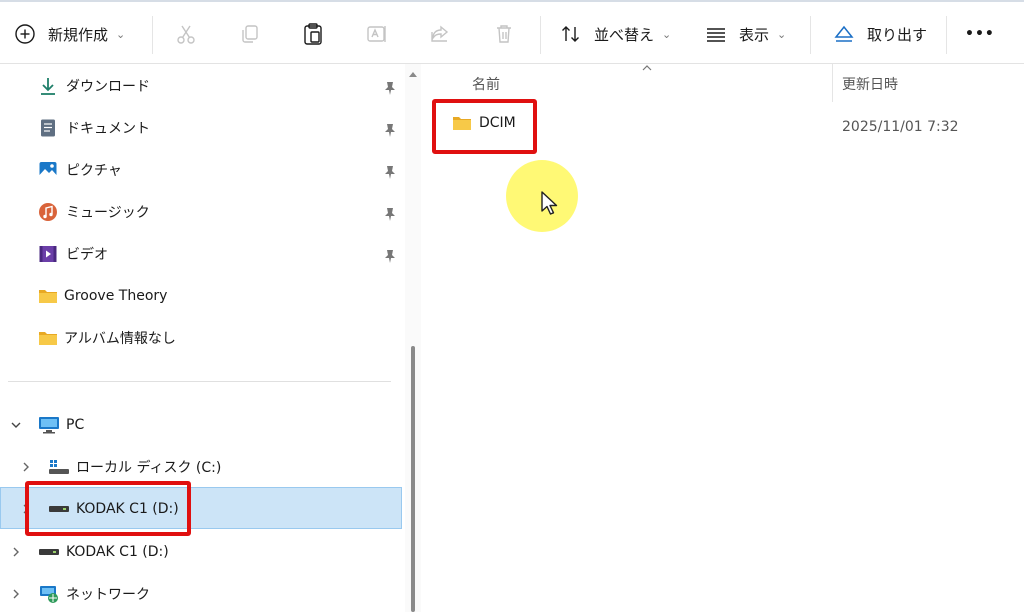 Image resolution: width=1024 pixels, height=613 pixels. I want to click on eject-button: 取り出す, so click(880, 34).